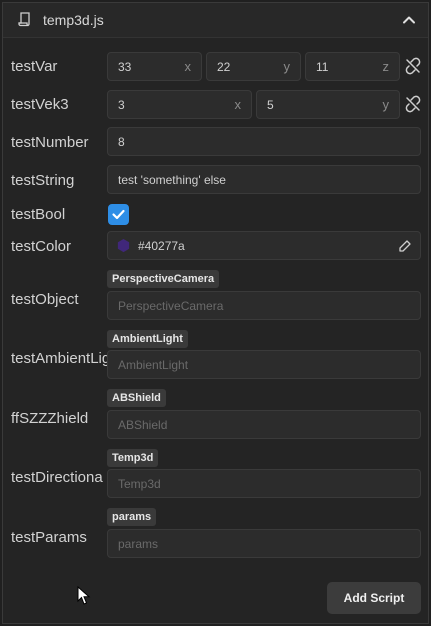 The height and width of the screenshot is (626, 431). I want to click on testVek3-y-value: 5, so click(270, 105).